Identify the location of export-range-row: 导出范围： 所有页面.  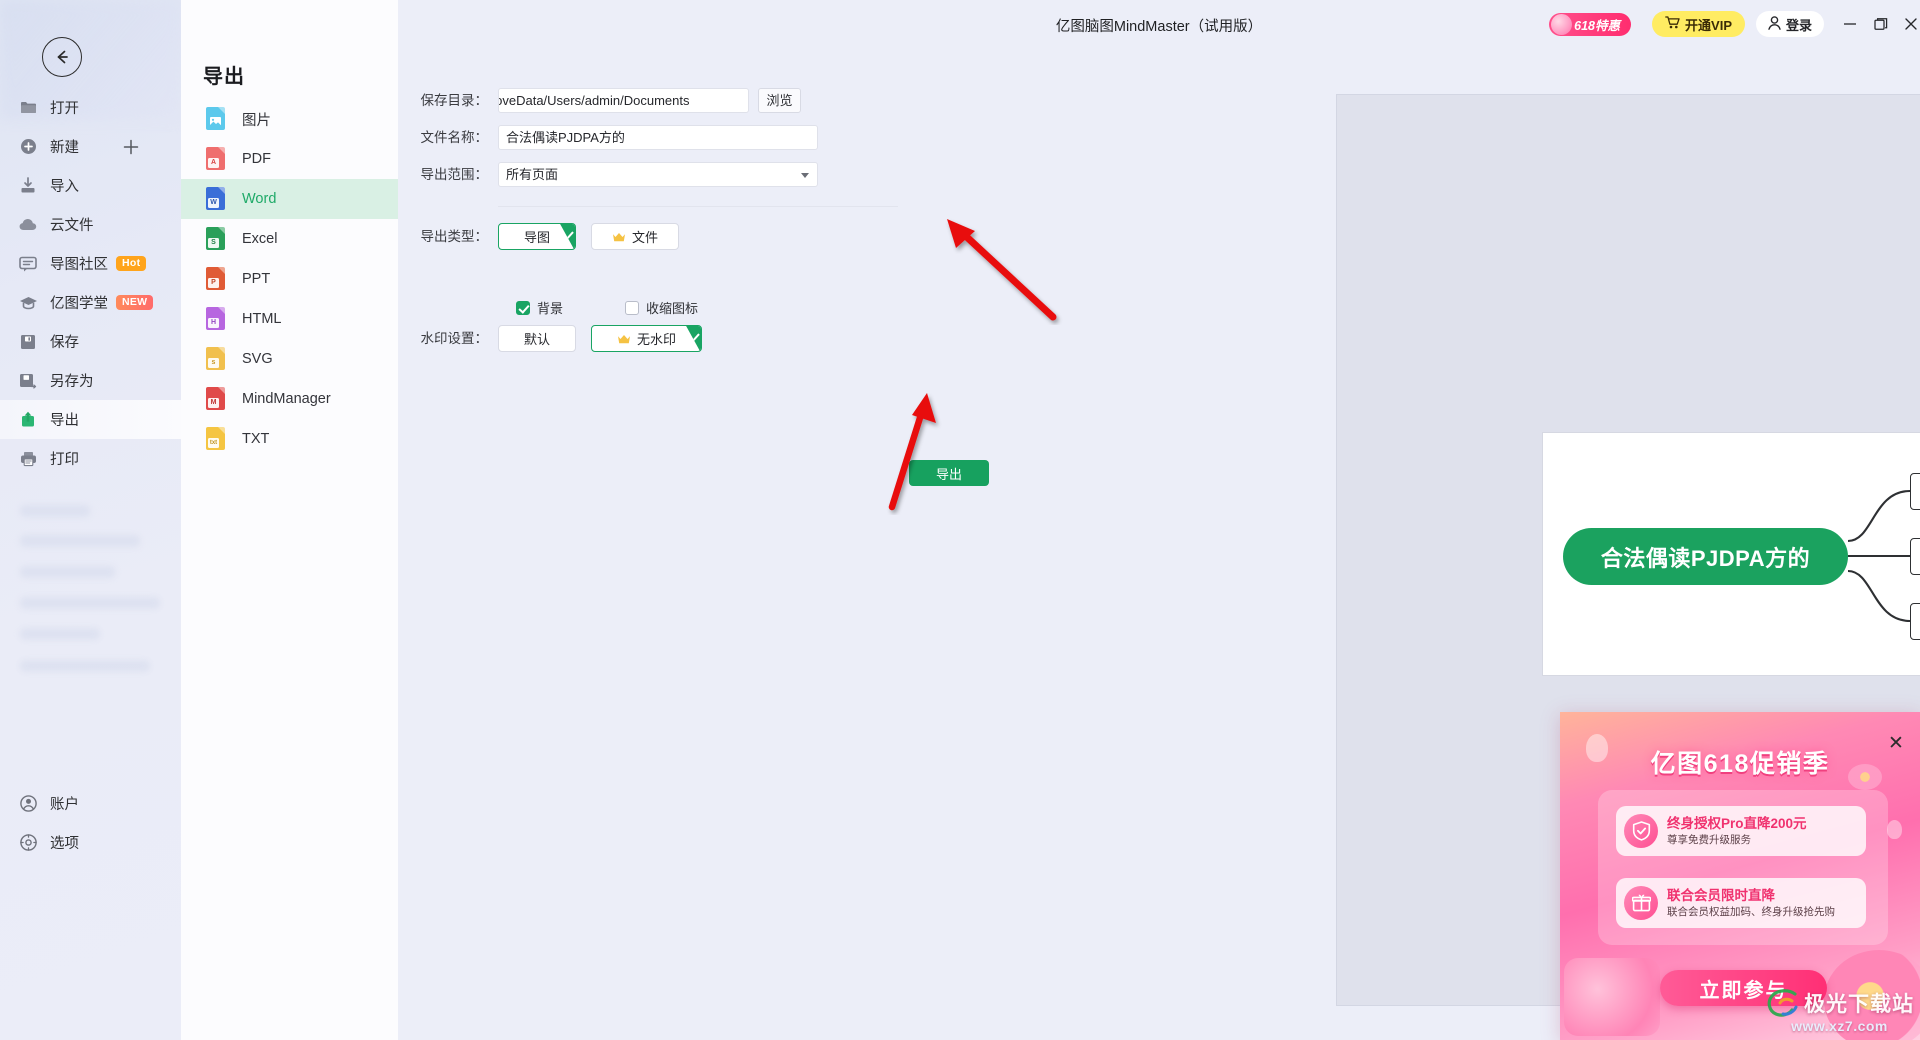
(663, 175).